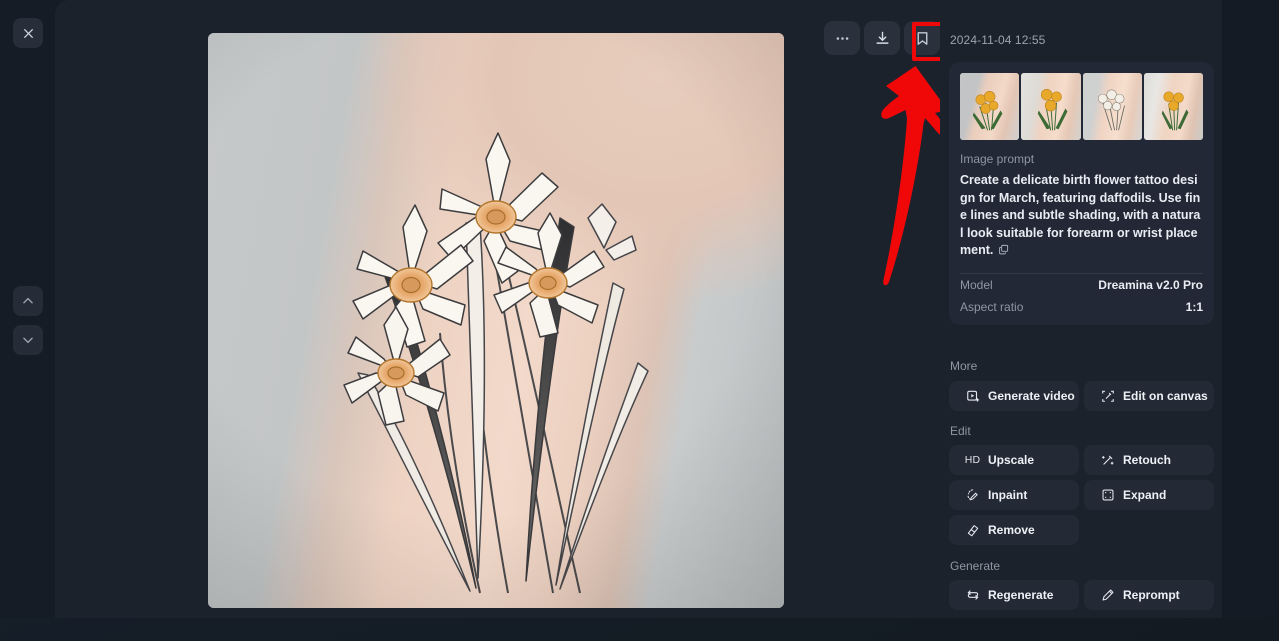 The height and width of the screenshot is (641, 1279). I want to click on close-icon, so click(28, 33).